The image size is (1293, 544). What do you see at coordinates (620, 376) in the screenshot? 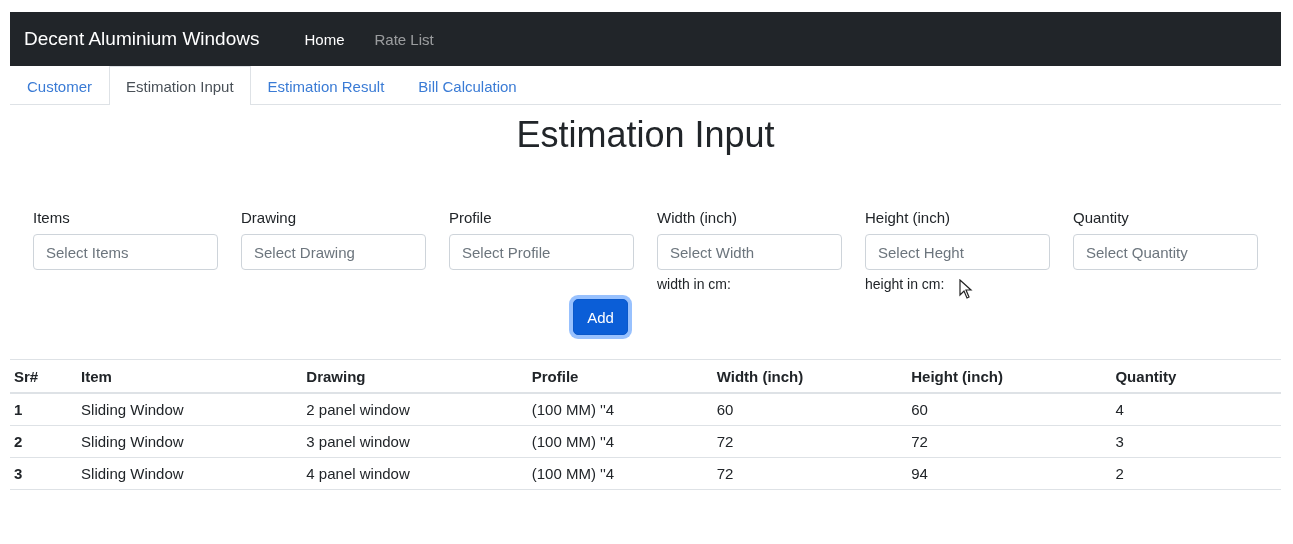
I see `column-header: Profile` at bounding box center [620, 376].